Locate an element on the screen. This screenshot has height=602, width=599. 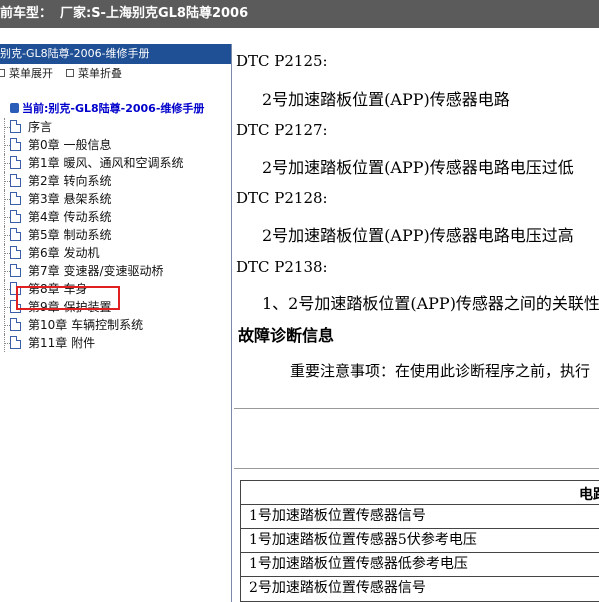
tree-item-label: 第2章 转向系统 is located at coordinates (70, 181).